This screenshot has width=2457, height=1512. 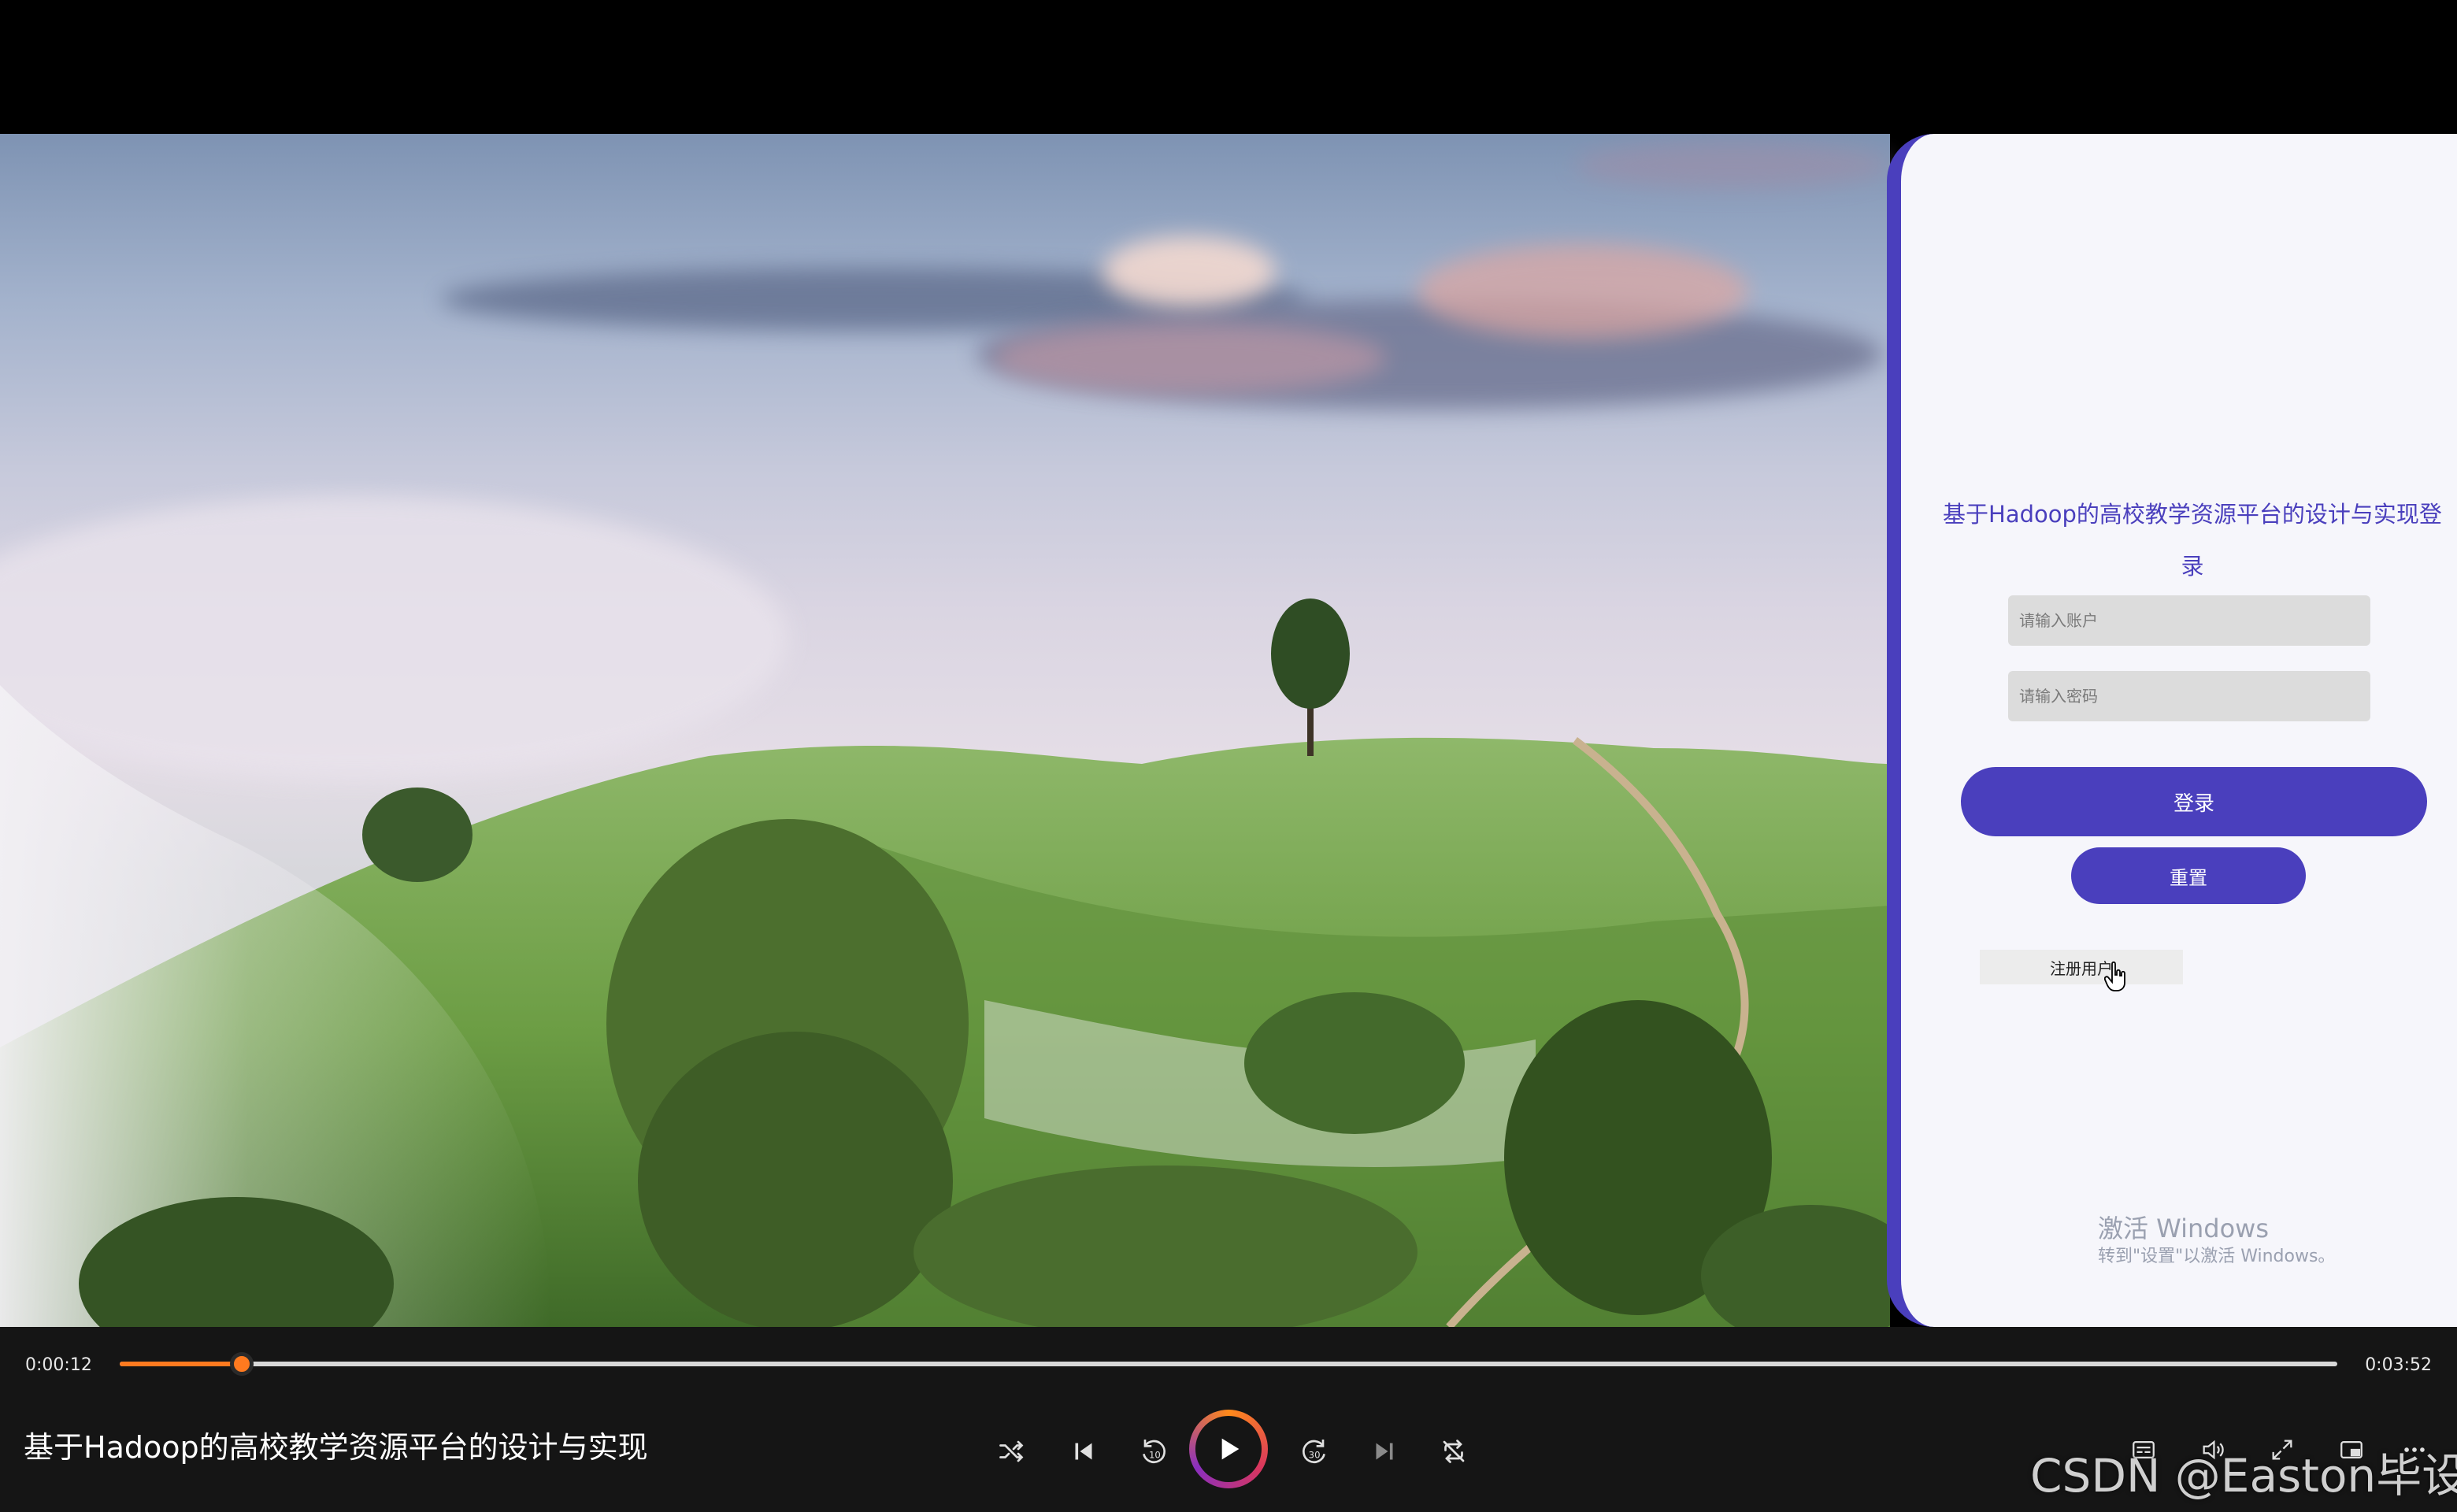 What do you see at coordinates (2189, 696) in the screenshot?
I see `password-input` at bounding box center [2189, 696].